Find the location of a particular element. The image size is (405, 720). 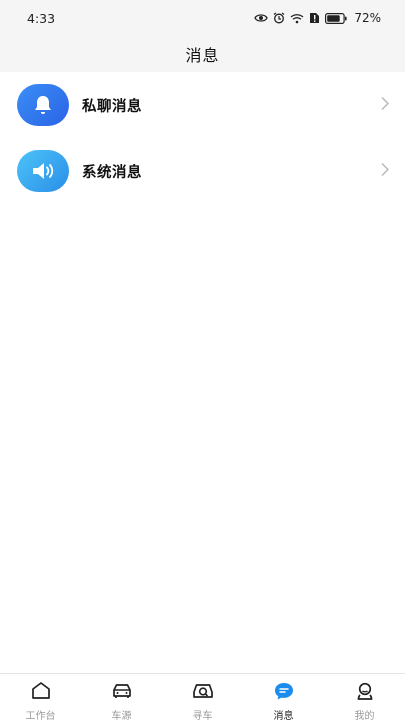

user-icon is located at coordinates (365, 693).